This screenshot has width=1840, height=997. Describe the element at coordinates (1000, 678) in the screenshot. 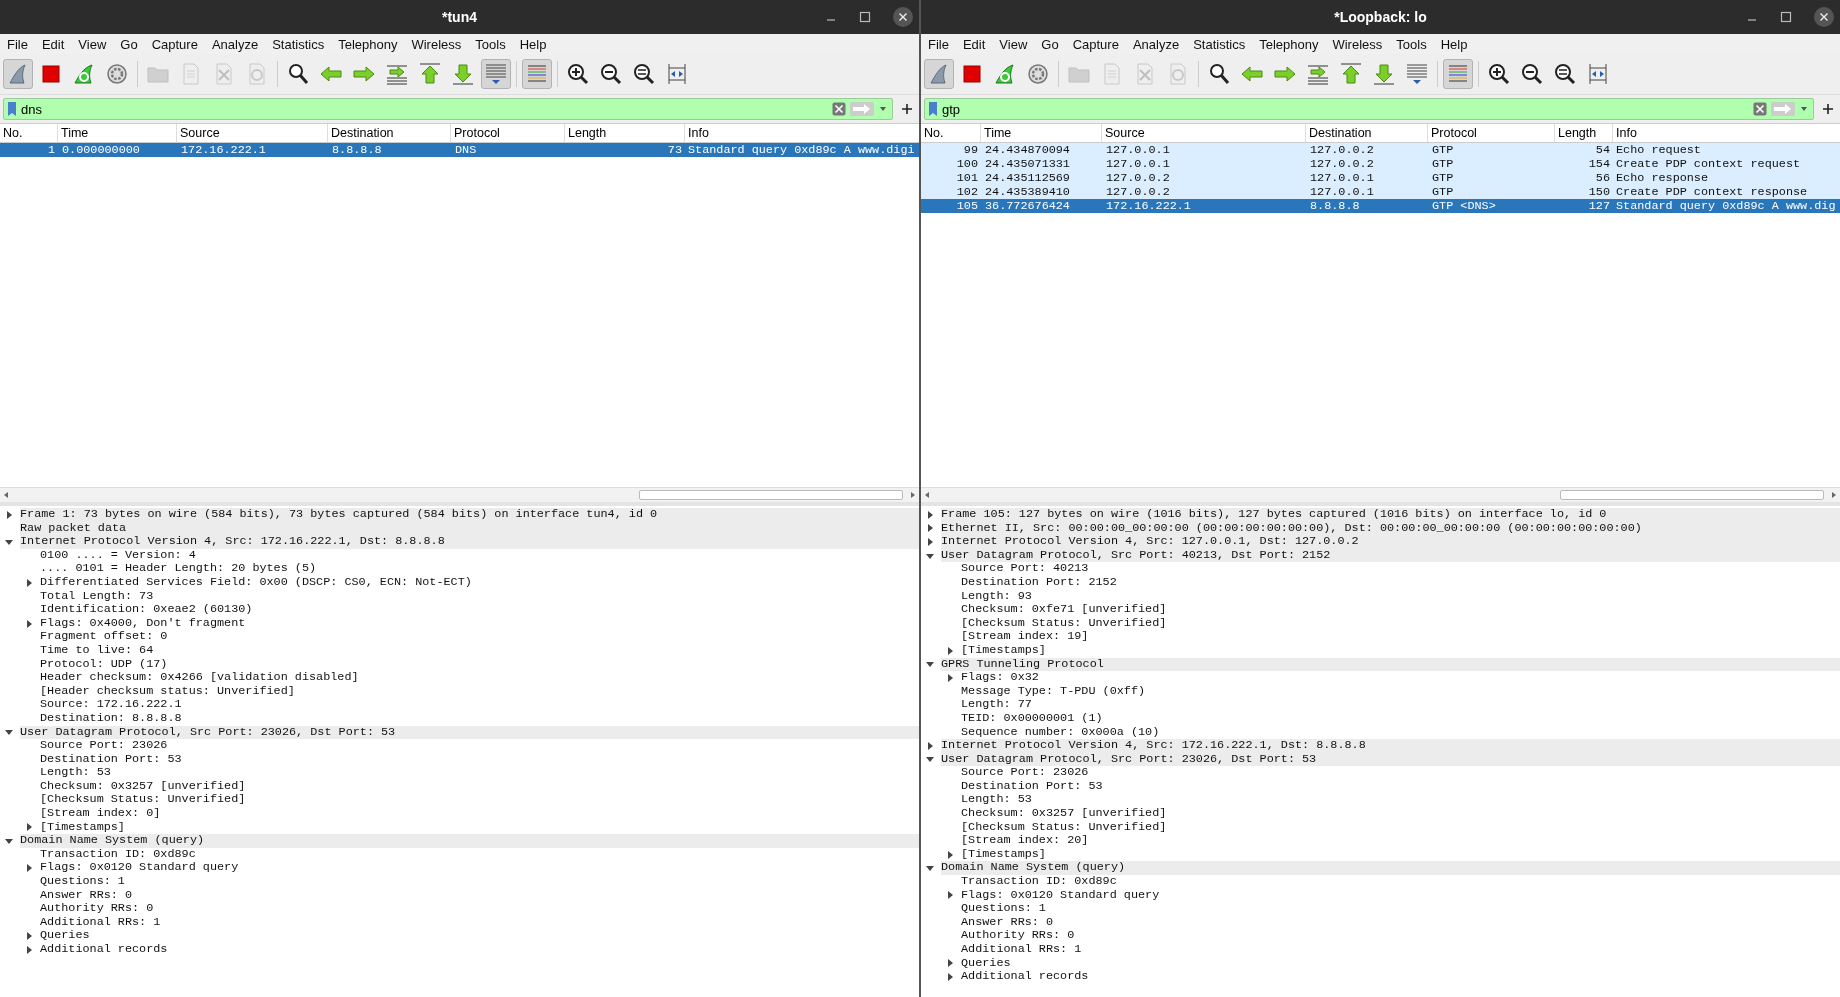

I see `tree-item: Flags: 0x32` at that location.